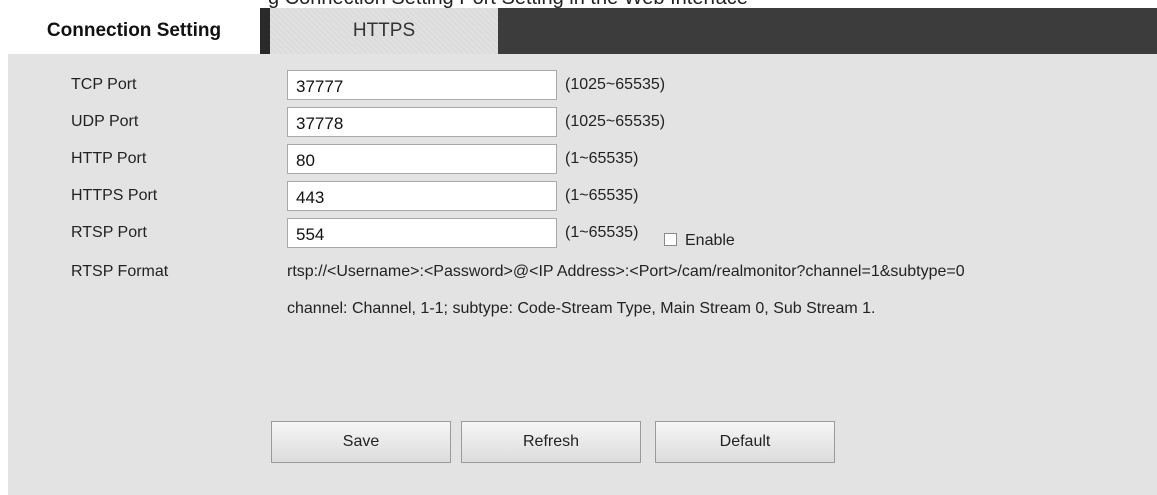 This screenshot has width=1157, height=495. What do you see at coordinates (745, 442) in the screenshot?
I see `default-button: Default` at bounding box center [745, 442].